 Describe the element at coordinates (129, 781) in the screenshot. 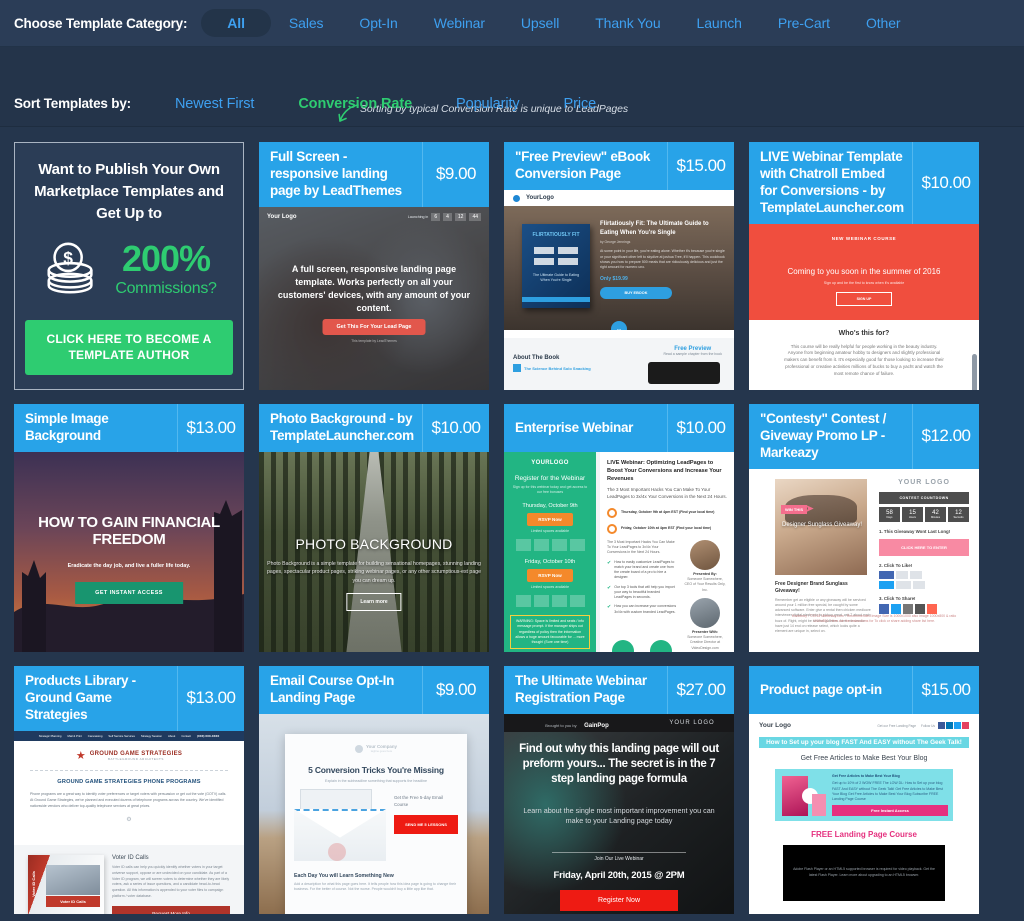

I see `preview-heading: GROUND GAME STRATEGIES PHONE PROGRAMS` at that location.